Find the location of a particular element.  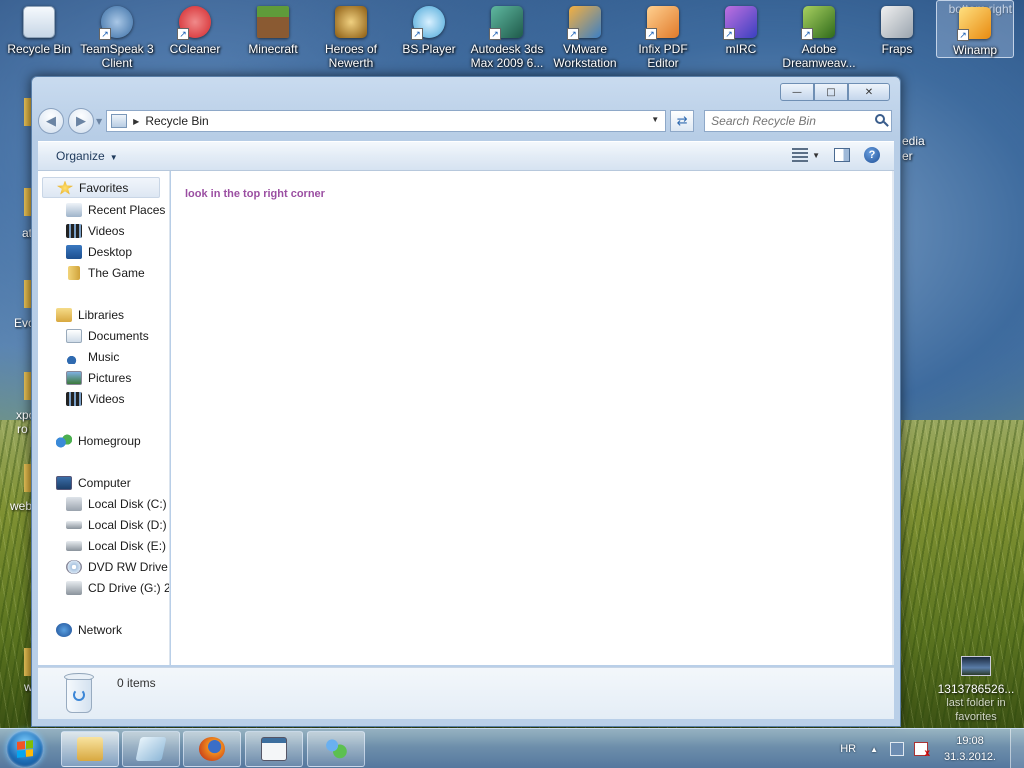

nav-network: Network is located at coordinates (89, 629).